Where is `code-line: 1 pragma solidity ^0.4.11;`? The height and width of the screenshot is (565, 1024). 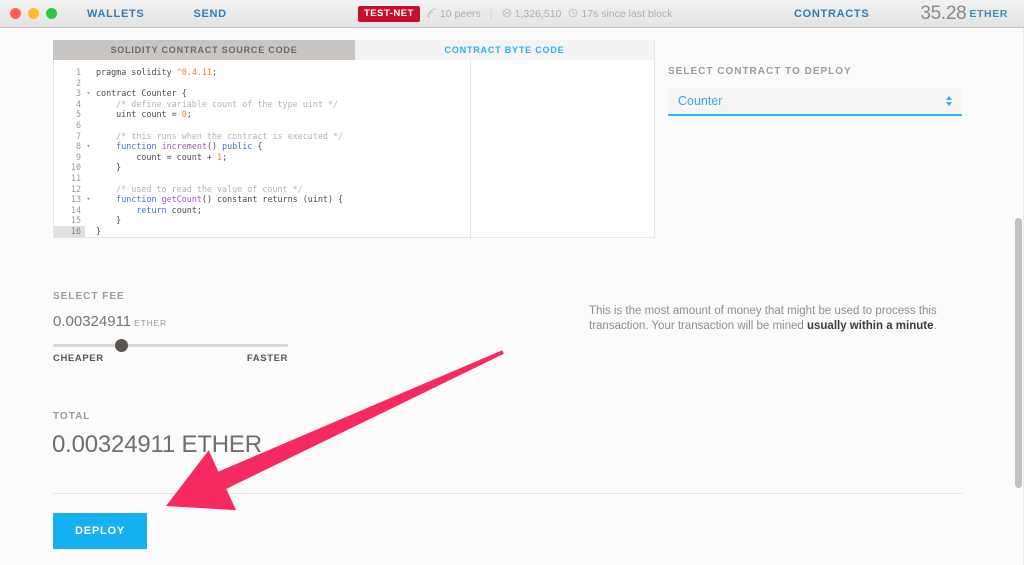 code-line: 1 pragma solidity ^0.4.11; is located at coordinates (262, 72).